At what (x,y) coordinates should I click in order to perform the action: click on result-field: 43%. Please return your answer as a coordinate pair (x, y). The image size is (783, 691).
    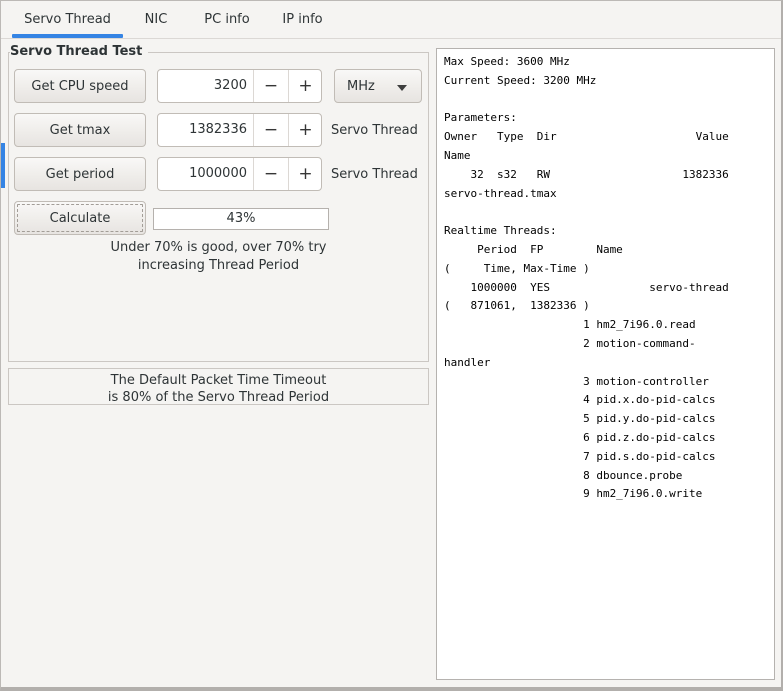
    Looking at the image, I should click on (241, 219).